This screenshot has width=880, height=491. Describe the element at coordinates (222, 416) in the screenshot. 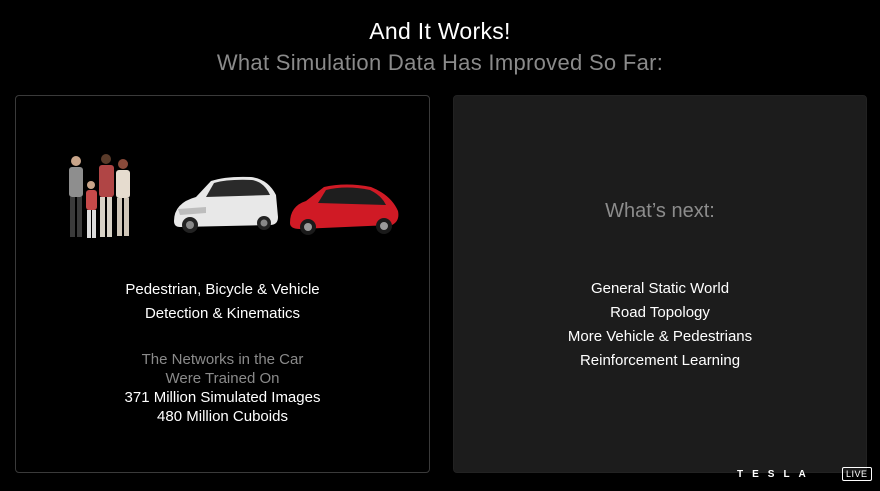

I see `training-line-white: 480 Million Cuboids` at that location.